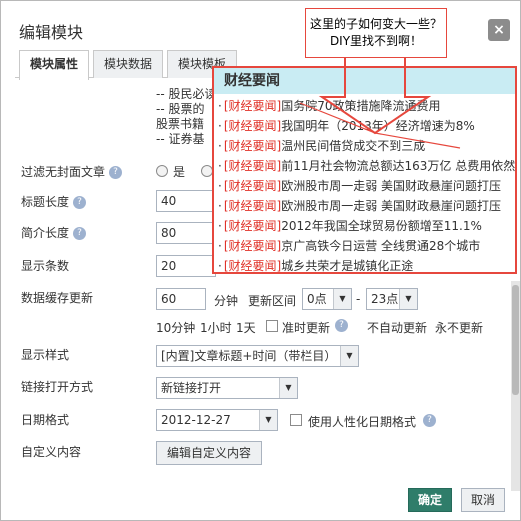  Describe the element at coordinates (296, 420) in the screenshot. I see `humanize-date-checkbox` at that location.